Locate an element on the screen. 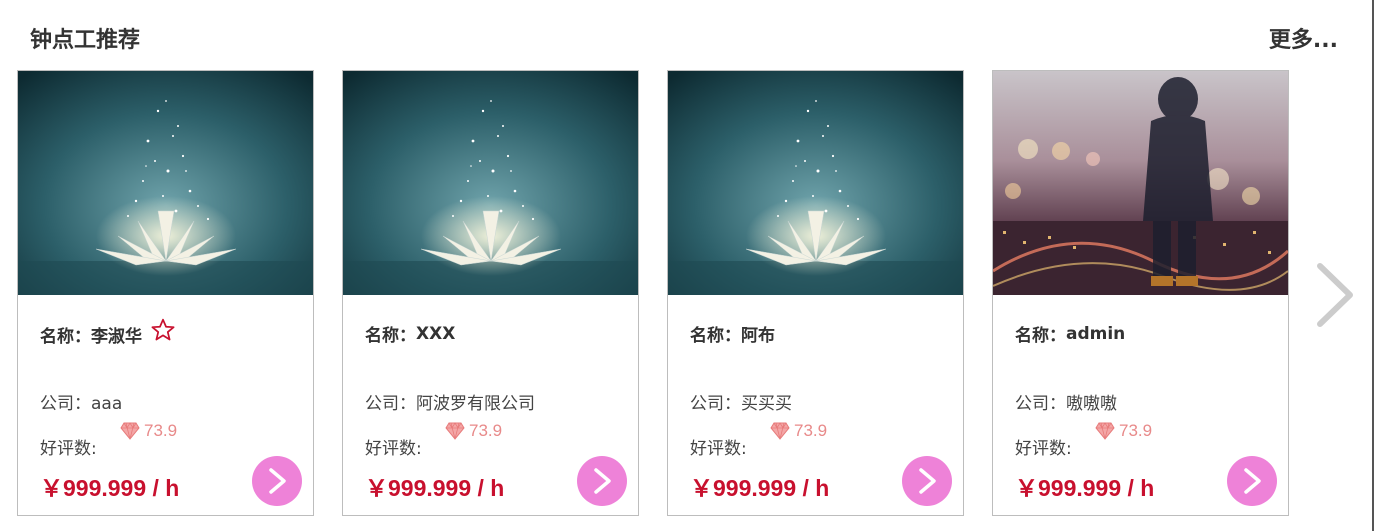  worker-name: XXX is located at coordinates (436, 333).